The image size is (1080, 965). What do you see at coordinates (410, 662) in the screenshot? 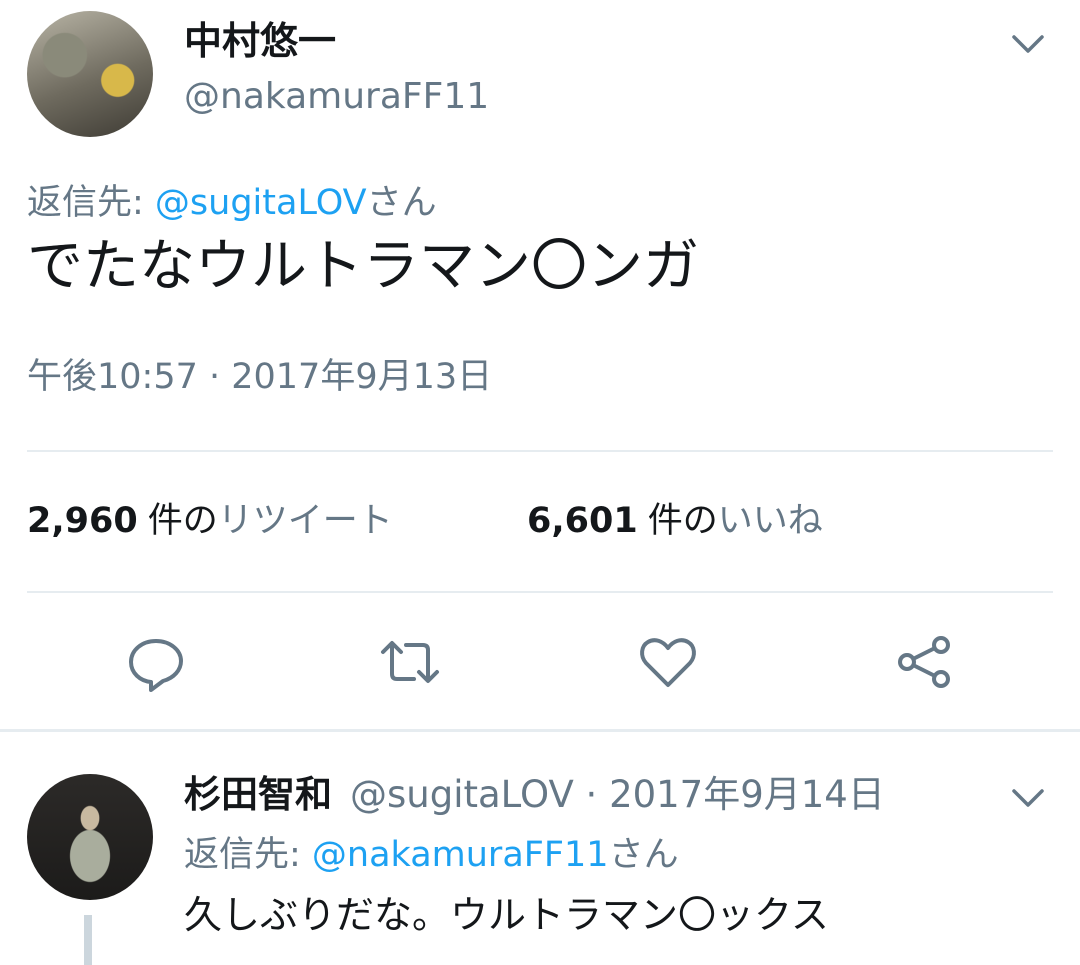
I see `retweet-icon` at bounding box center [410, 662].